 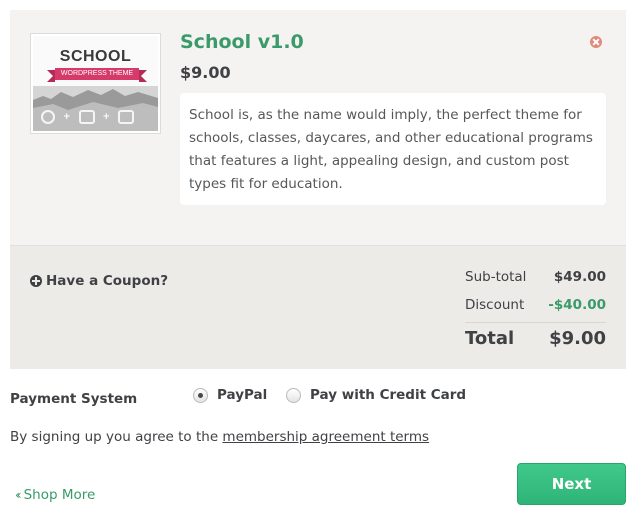 What do you see at coordinates (577, 305) in the screenshot?
I see `discount-value: -$40.00` at bounding box center [577, 305].